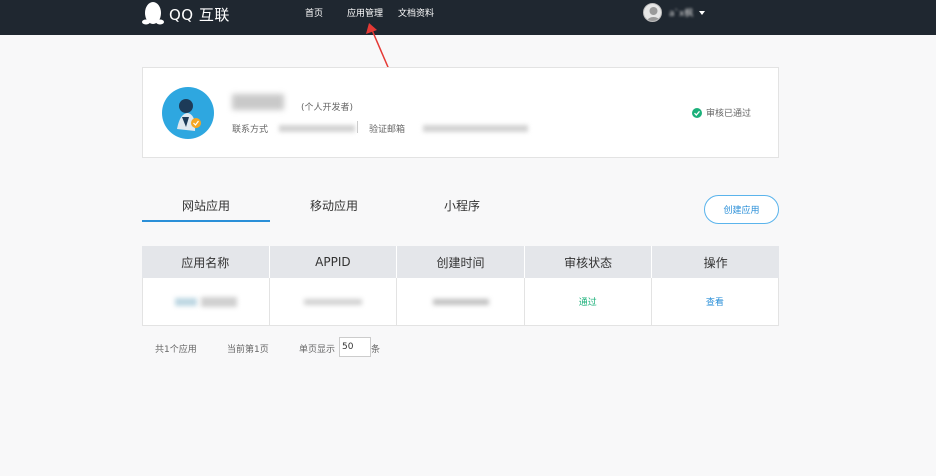  I want to click on active-tab-indicator, so click(206, 221).